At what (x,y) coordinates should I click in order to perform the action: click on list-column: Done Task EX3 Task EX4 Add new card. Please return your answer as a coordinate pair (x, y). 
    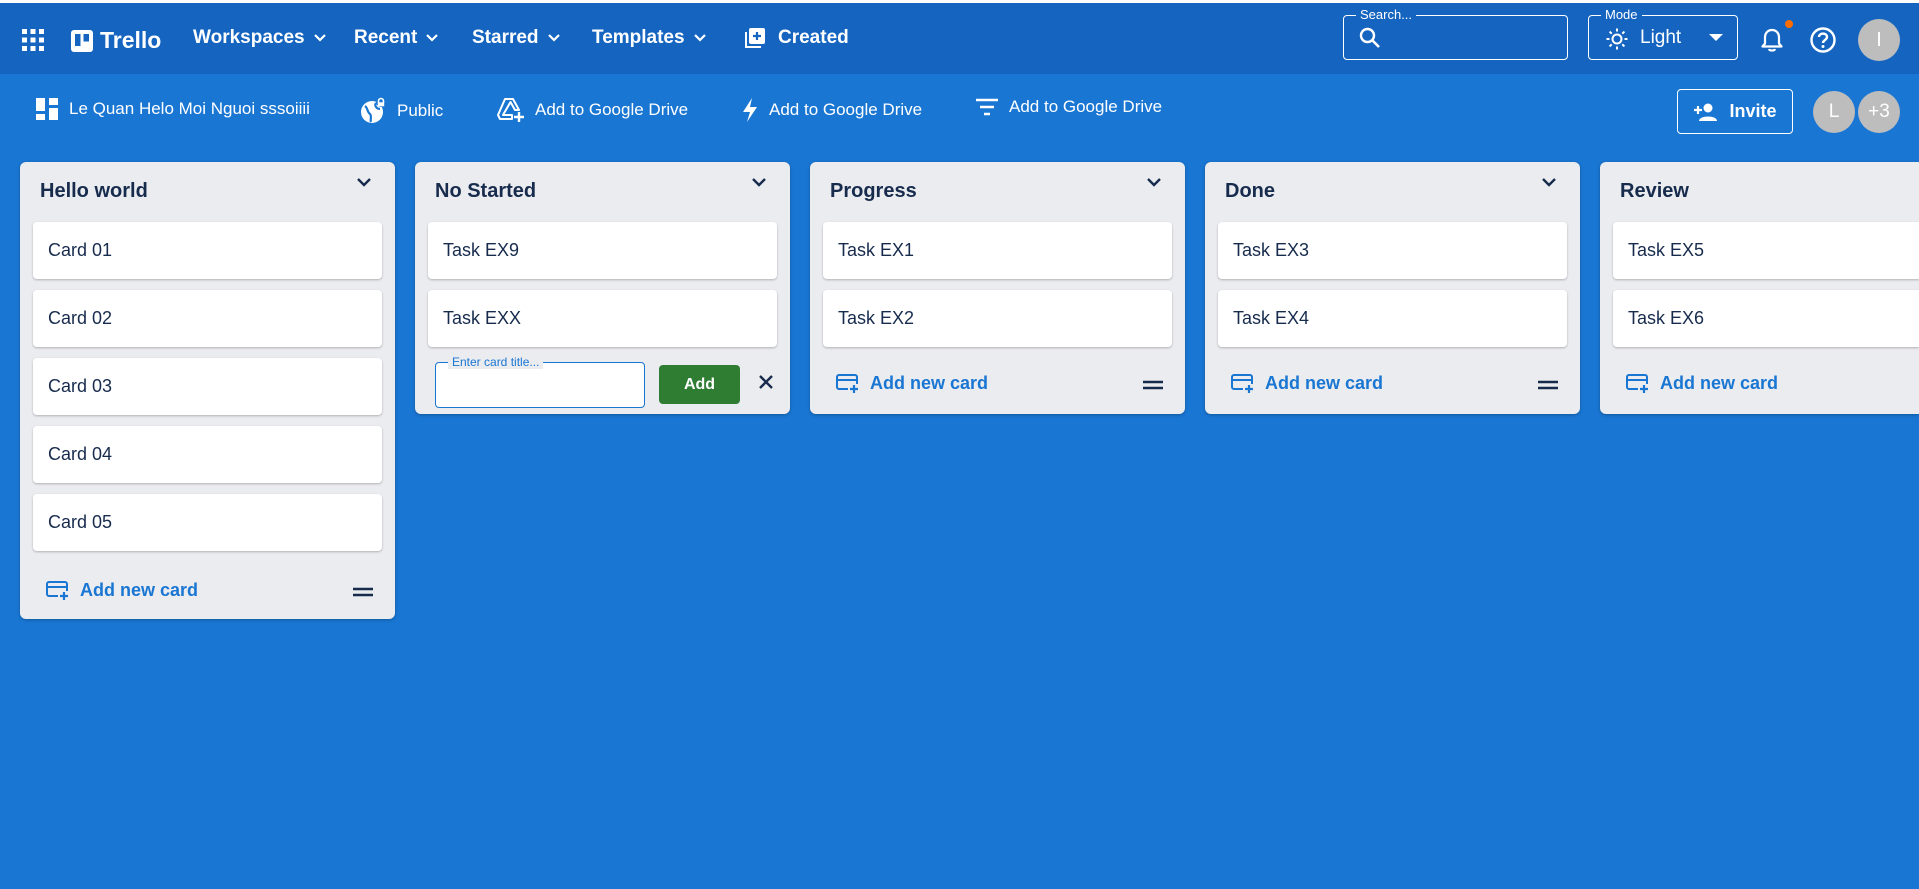
    Looking at the image, I should click on (1392, 288).